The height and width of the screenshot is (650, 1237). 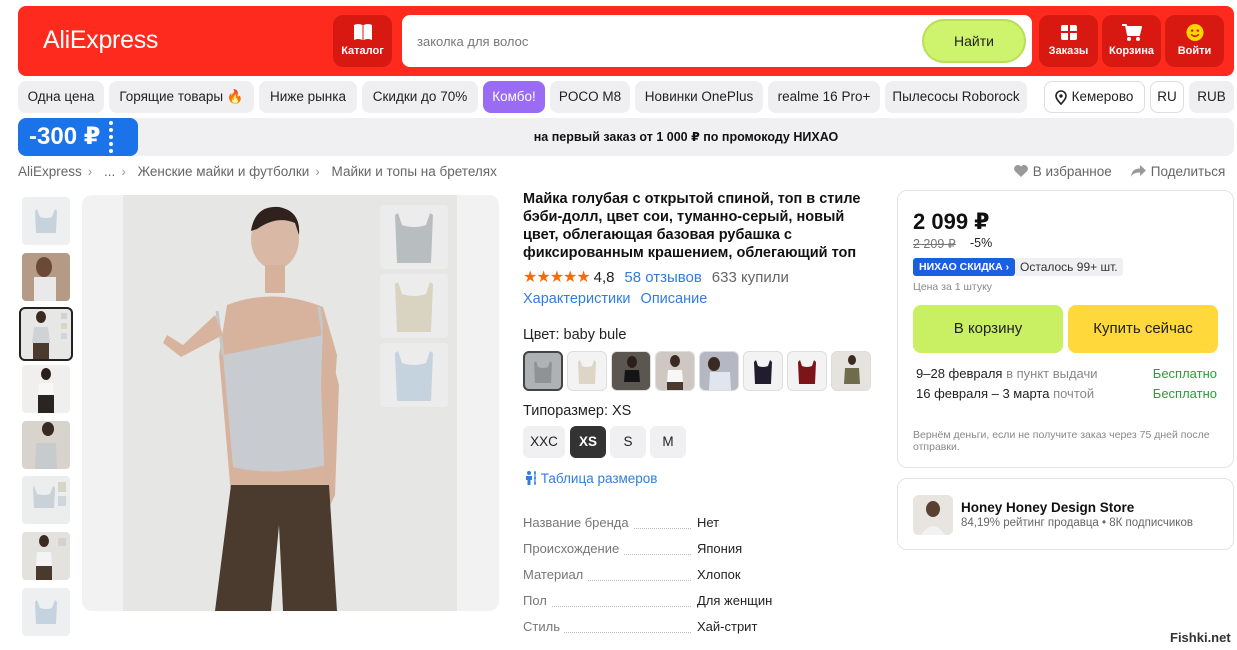 I want to click on store-avatar, so click(x=933, y=515).